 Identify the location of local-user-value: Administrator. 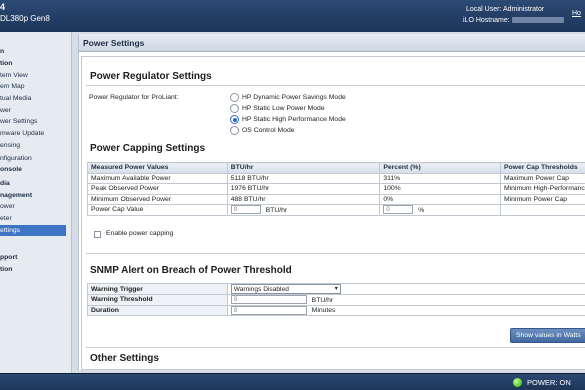
(523, 9).